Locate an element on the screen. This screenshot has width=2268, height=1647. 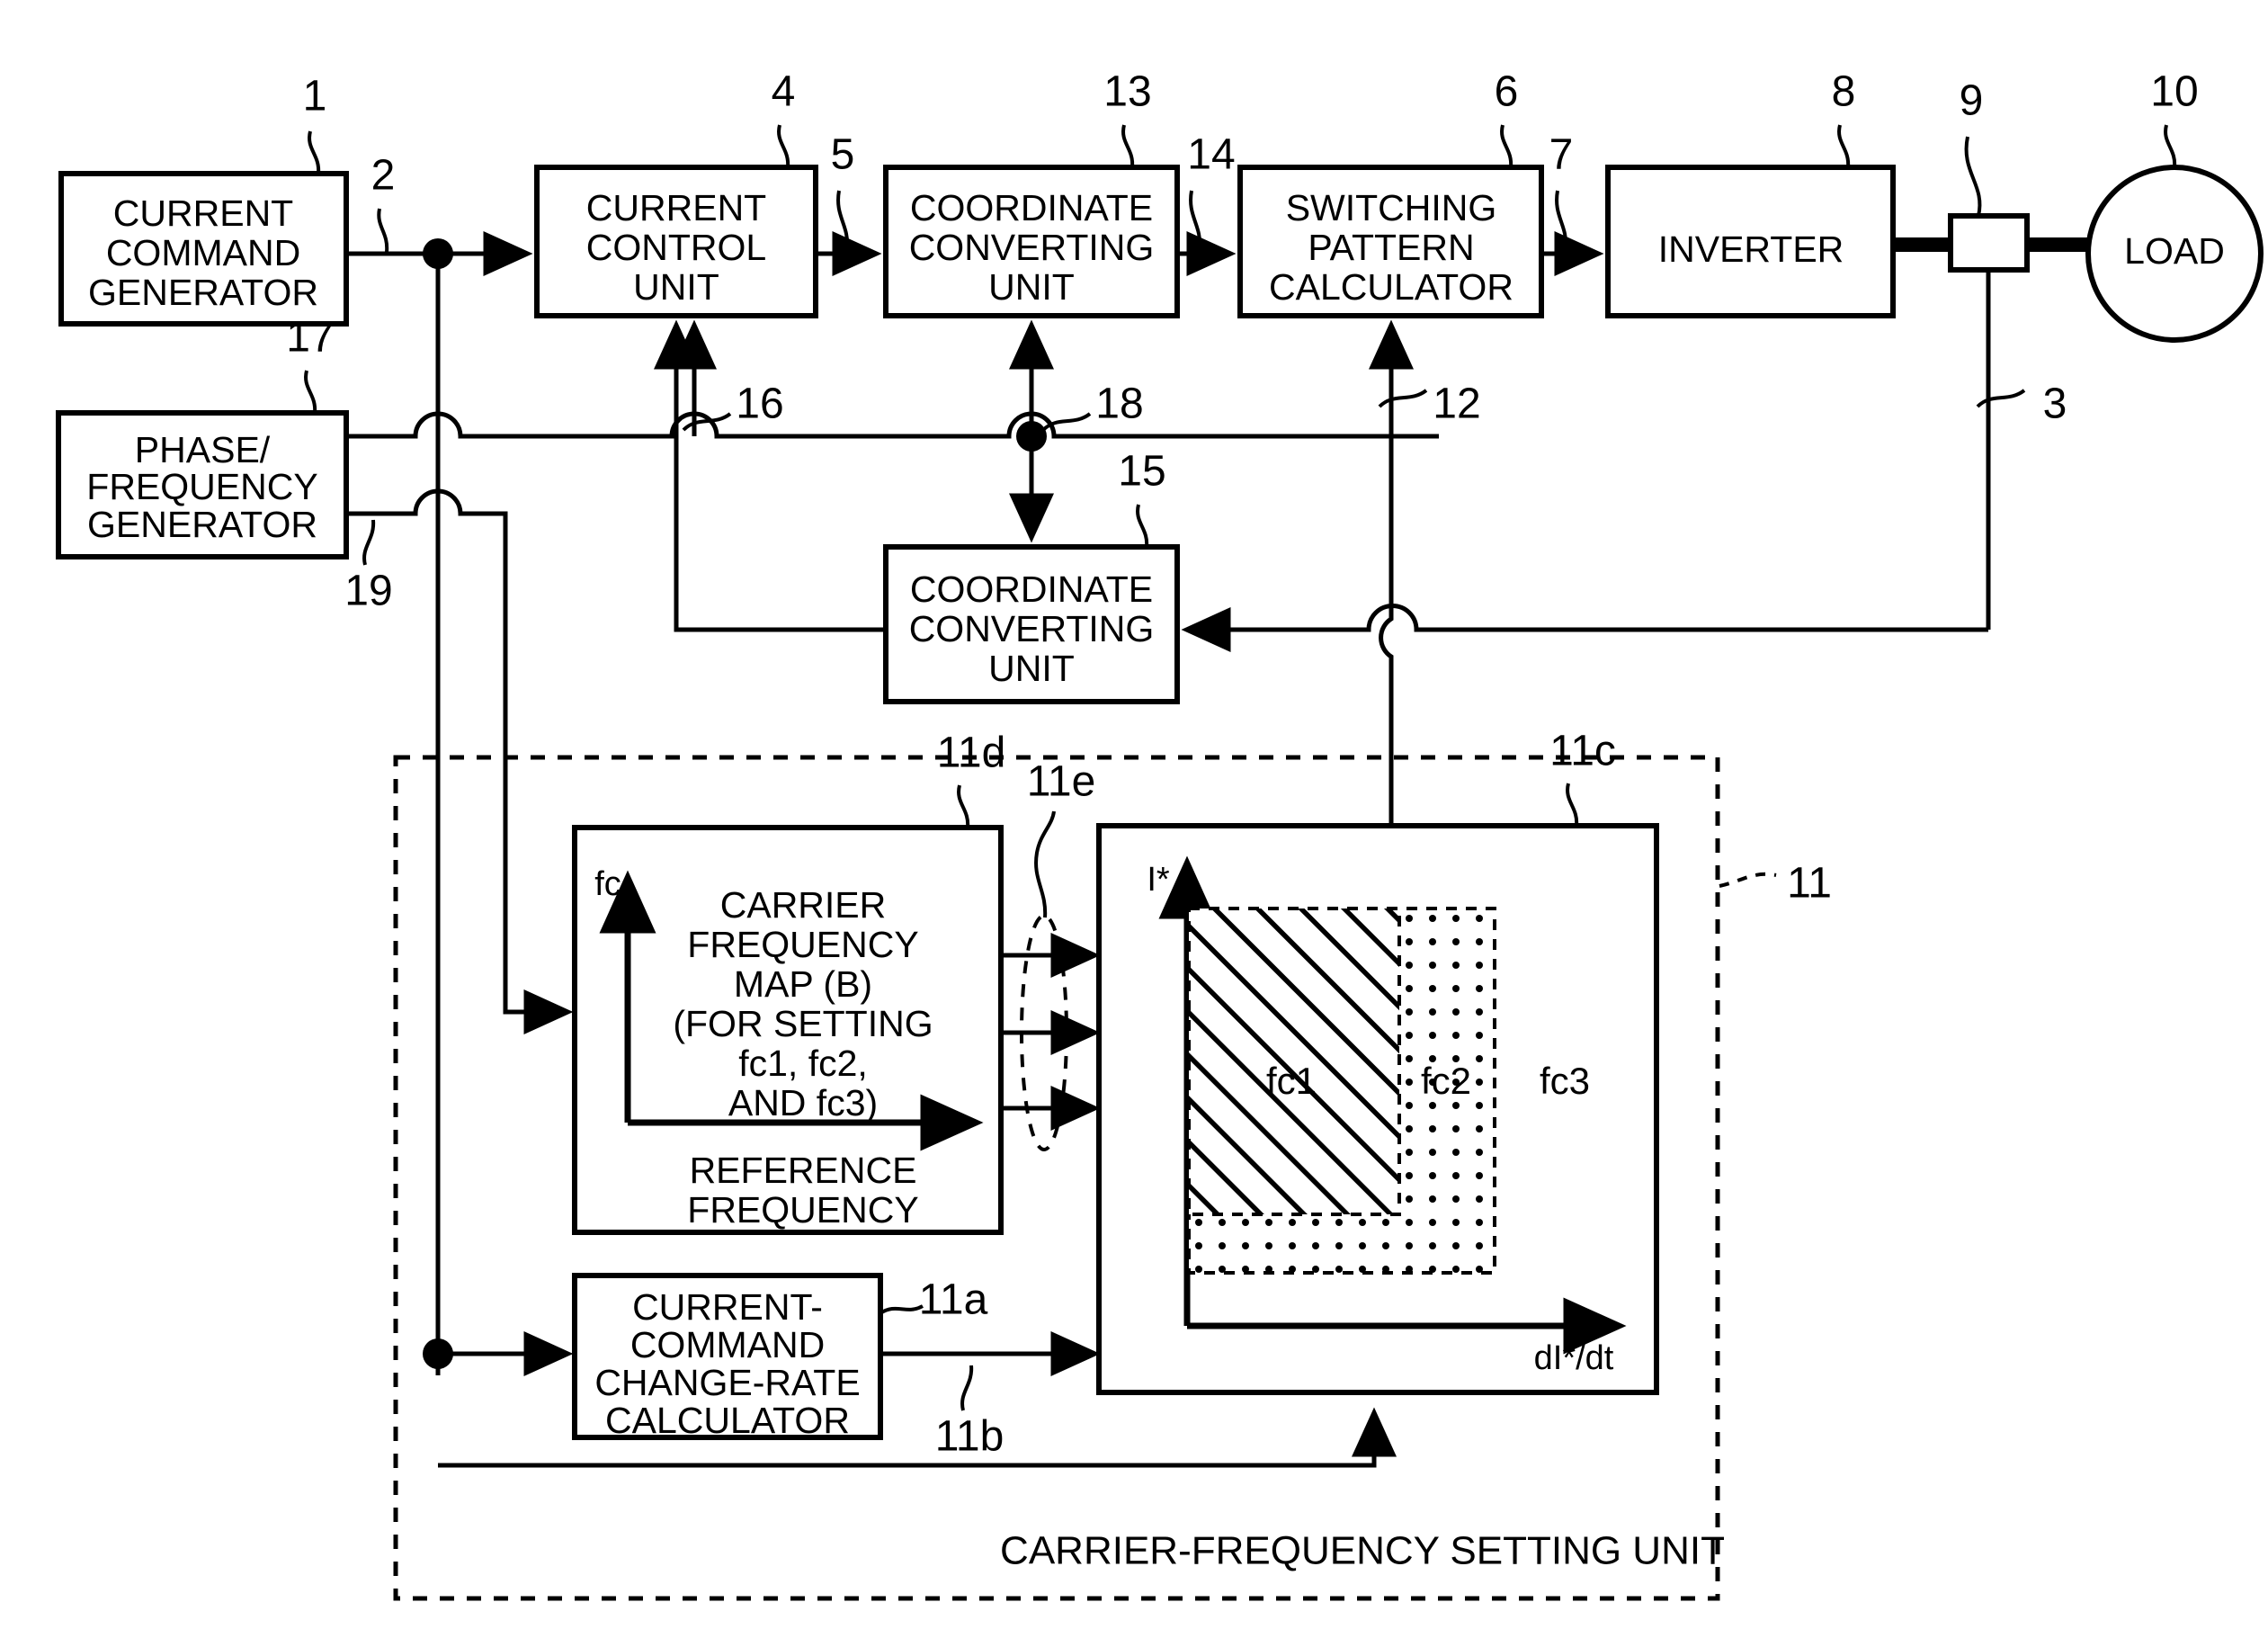
ref-num-11d: 11d is located at coordinates (972, 754).